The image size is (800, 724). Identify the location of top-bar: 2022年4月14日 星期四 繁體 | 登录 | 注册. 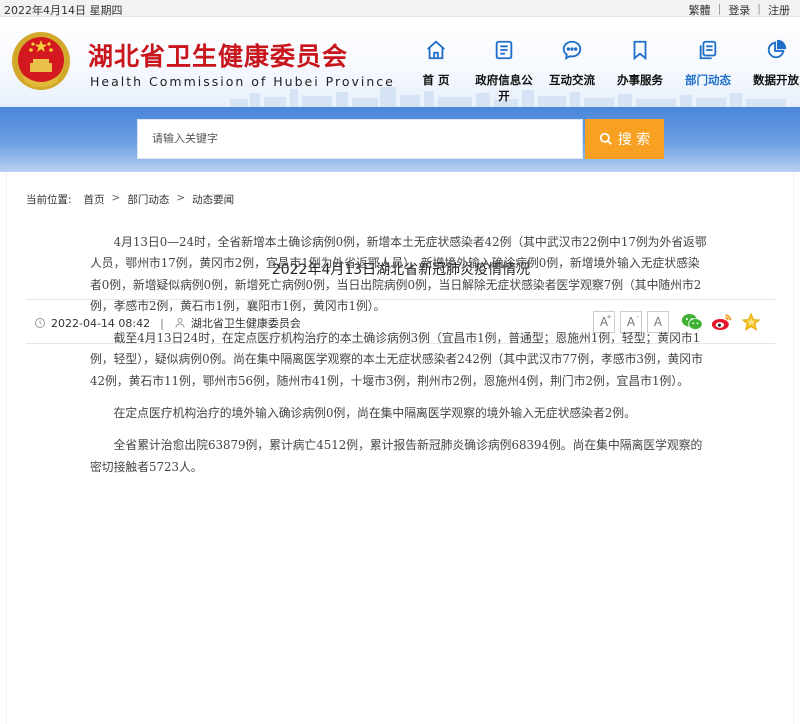
(400, 8).